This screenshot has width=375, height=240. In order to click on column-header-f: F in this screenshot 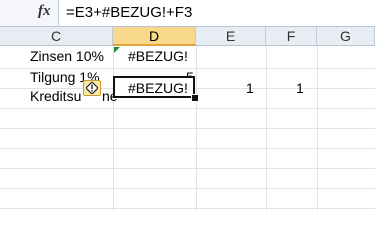, I will do `click(291, 36)`.